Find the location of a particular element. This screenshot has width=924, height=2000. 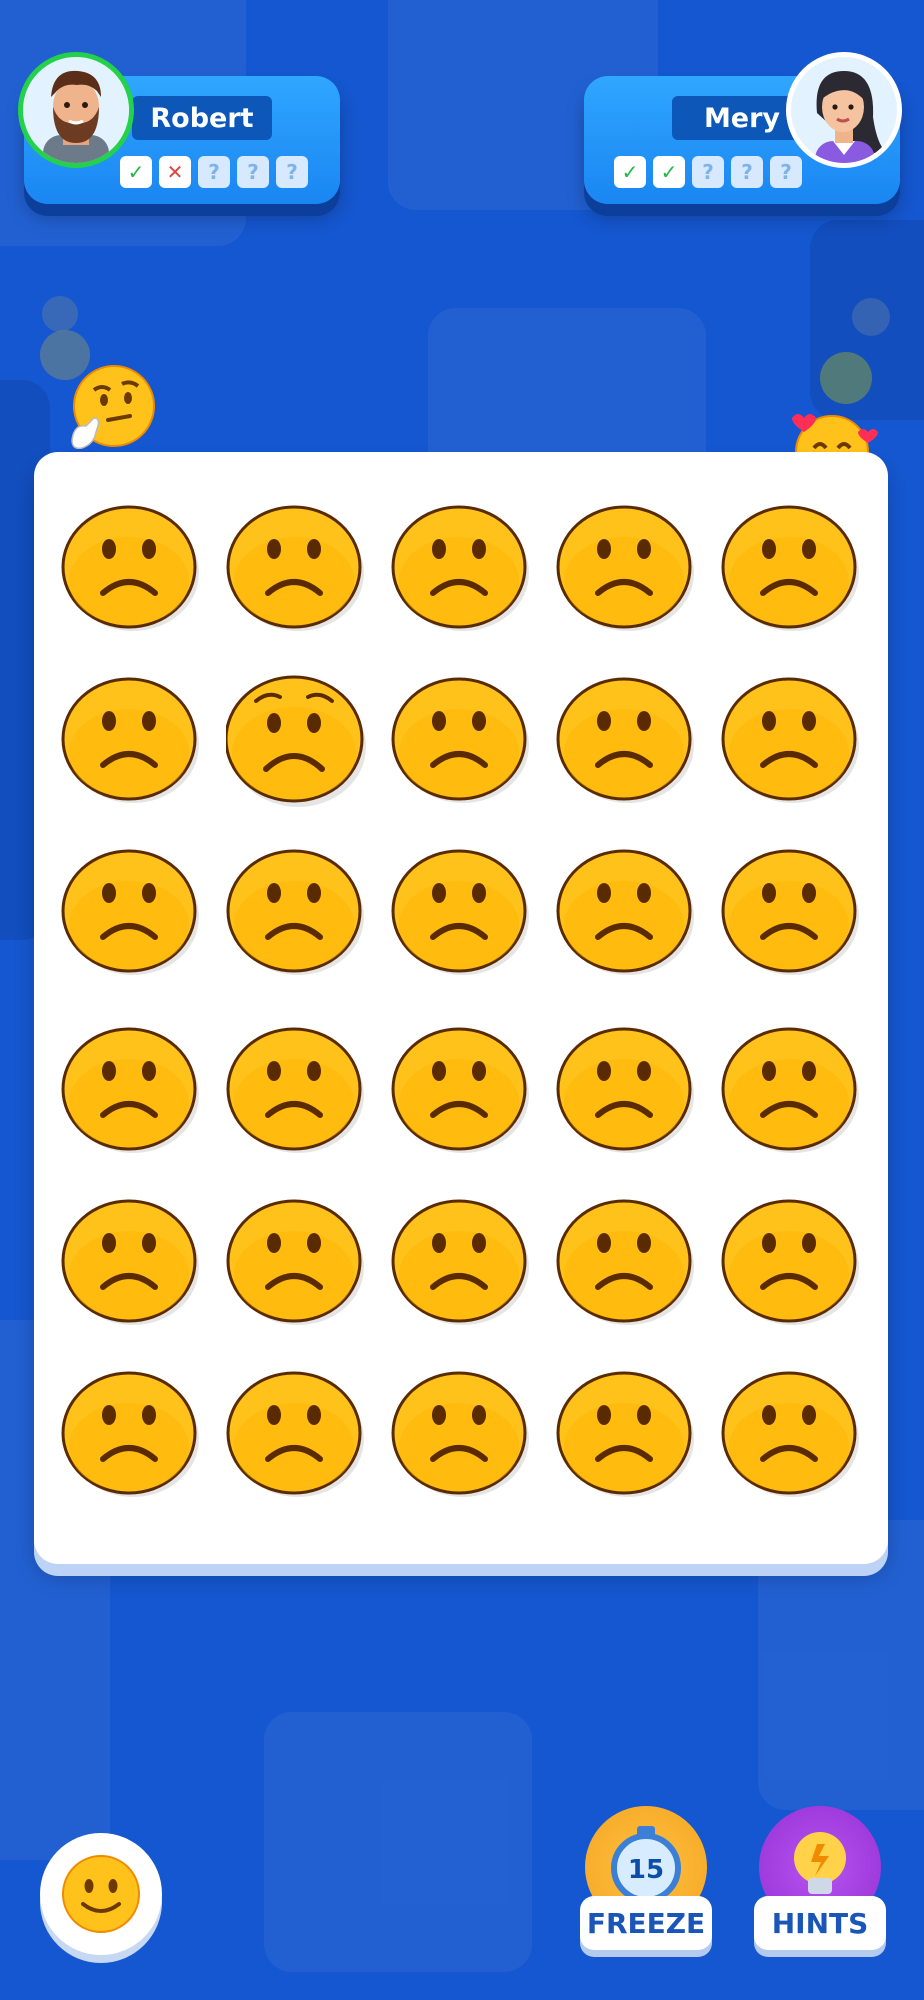

background-tile is located at coordinates (398, 1842).